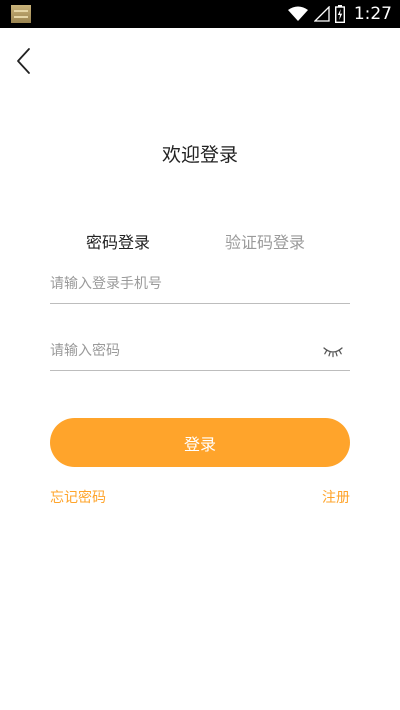 This screenshot has height=710, width=400. What do you see at coordinates (265, 241) in the screenshot?
I see `tab-code-login: 验证码登录` at bounding box center [265, 241].